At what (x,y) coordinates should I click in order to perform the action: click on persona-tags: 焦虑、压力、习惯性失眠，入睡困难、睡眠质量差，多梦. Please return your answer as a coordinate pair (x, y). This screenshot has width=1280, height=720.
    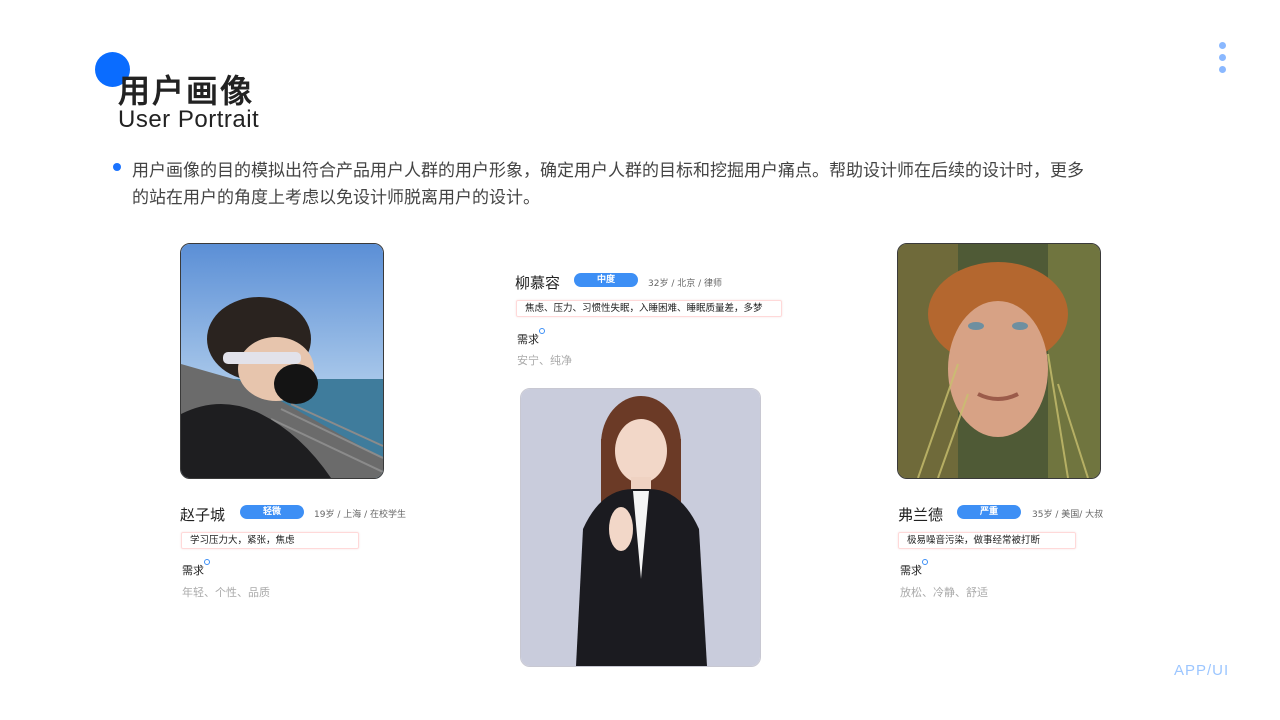
    Looking at the image, I should click on (649, 308).